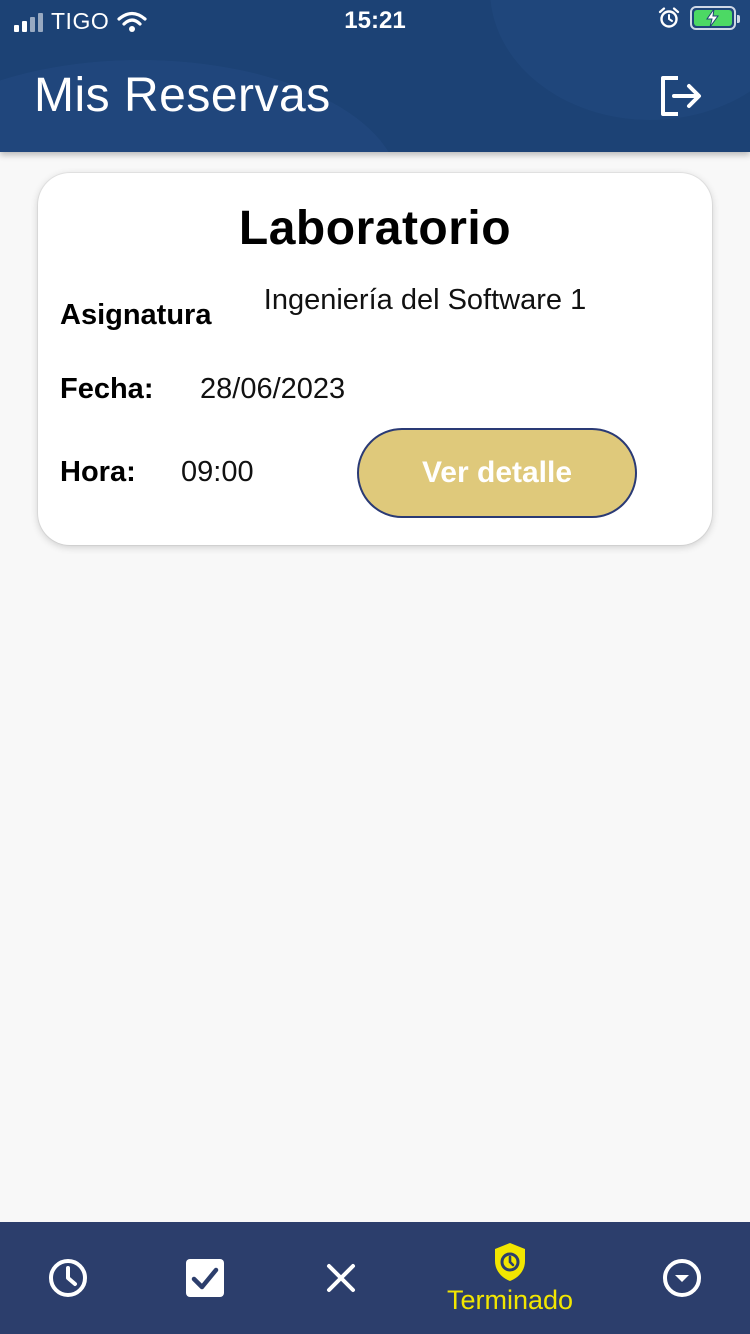 This screenshot has width=750, height=1334. What do you see at coordinates (273, 389) in the screenshot?
I see `date-value: 28/06/2023` at bounding box center [273, 389].